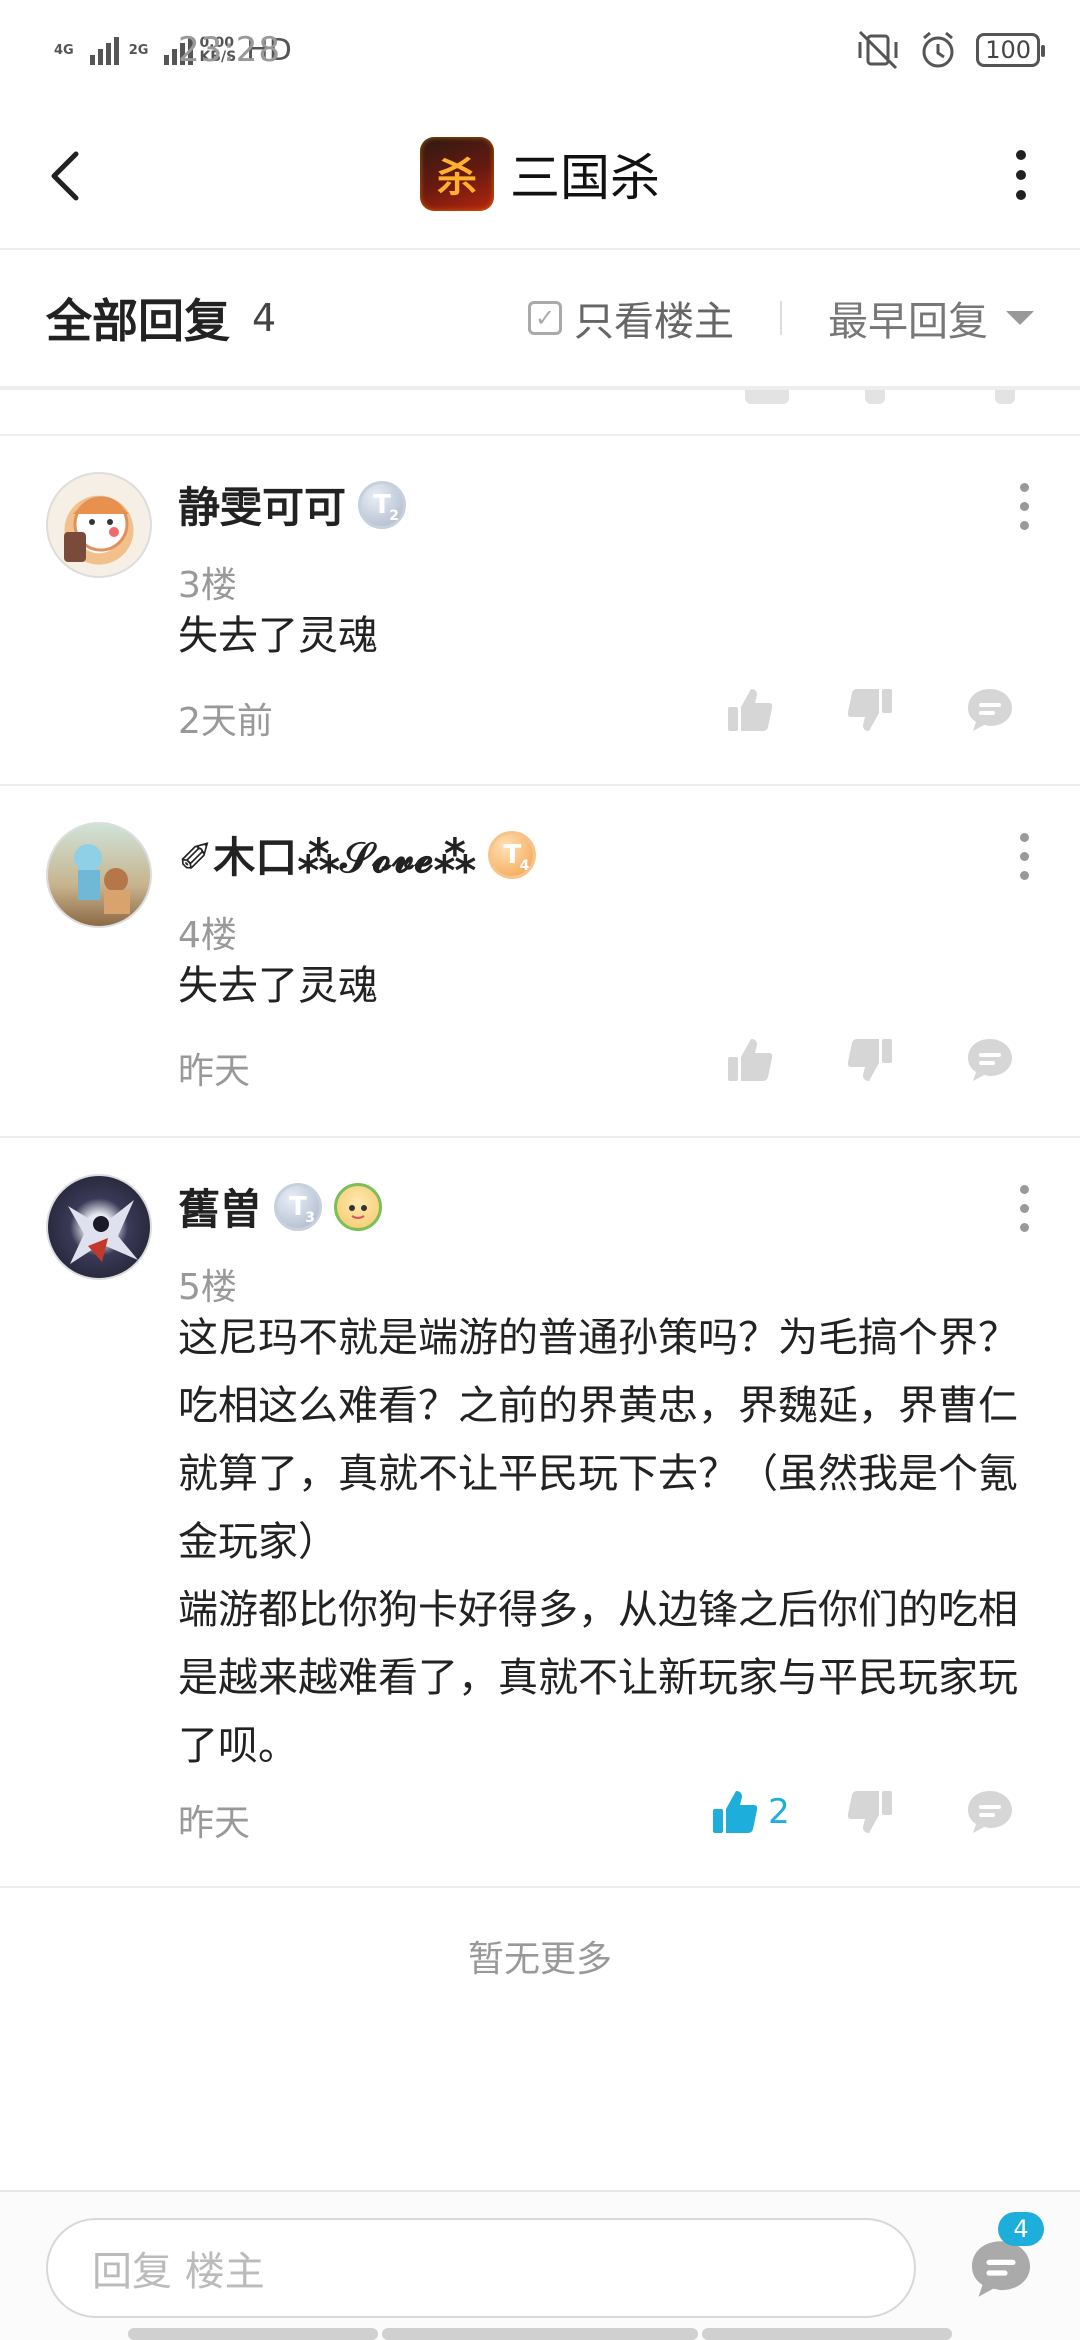 Image resolution: width=1080 pixels, height=2340 pixels. I want to click on level-badge: T2, so click(382, 504).